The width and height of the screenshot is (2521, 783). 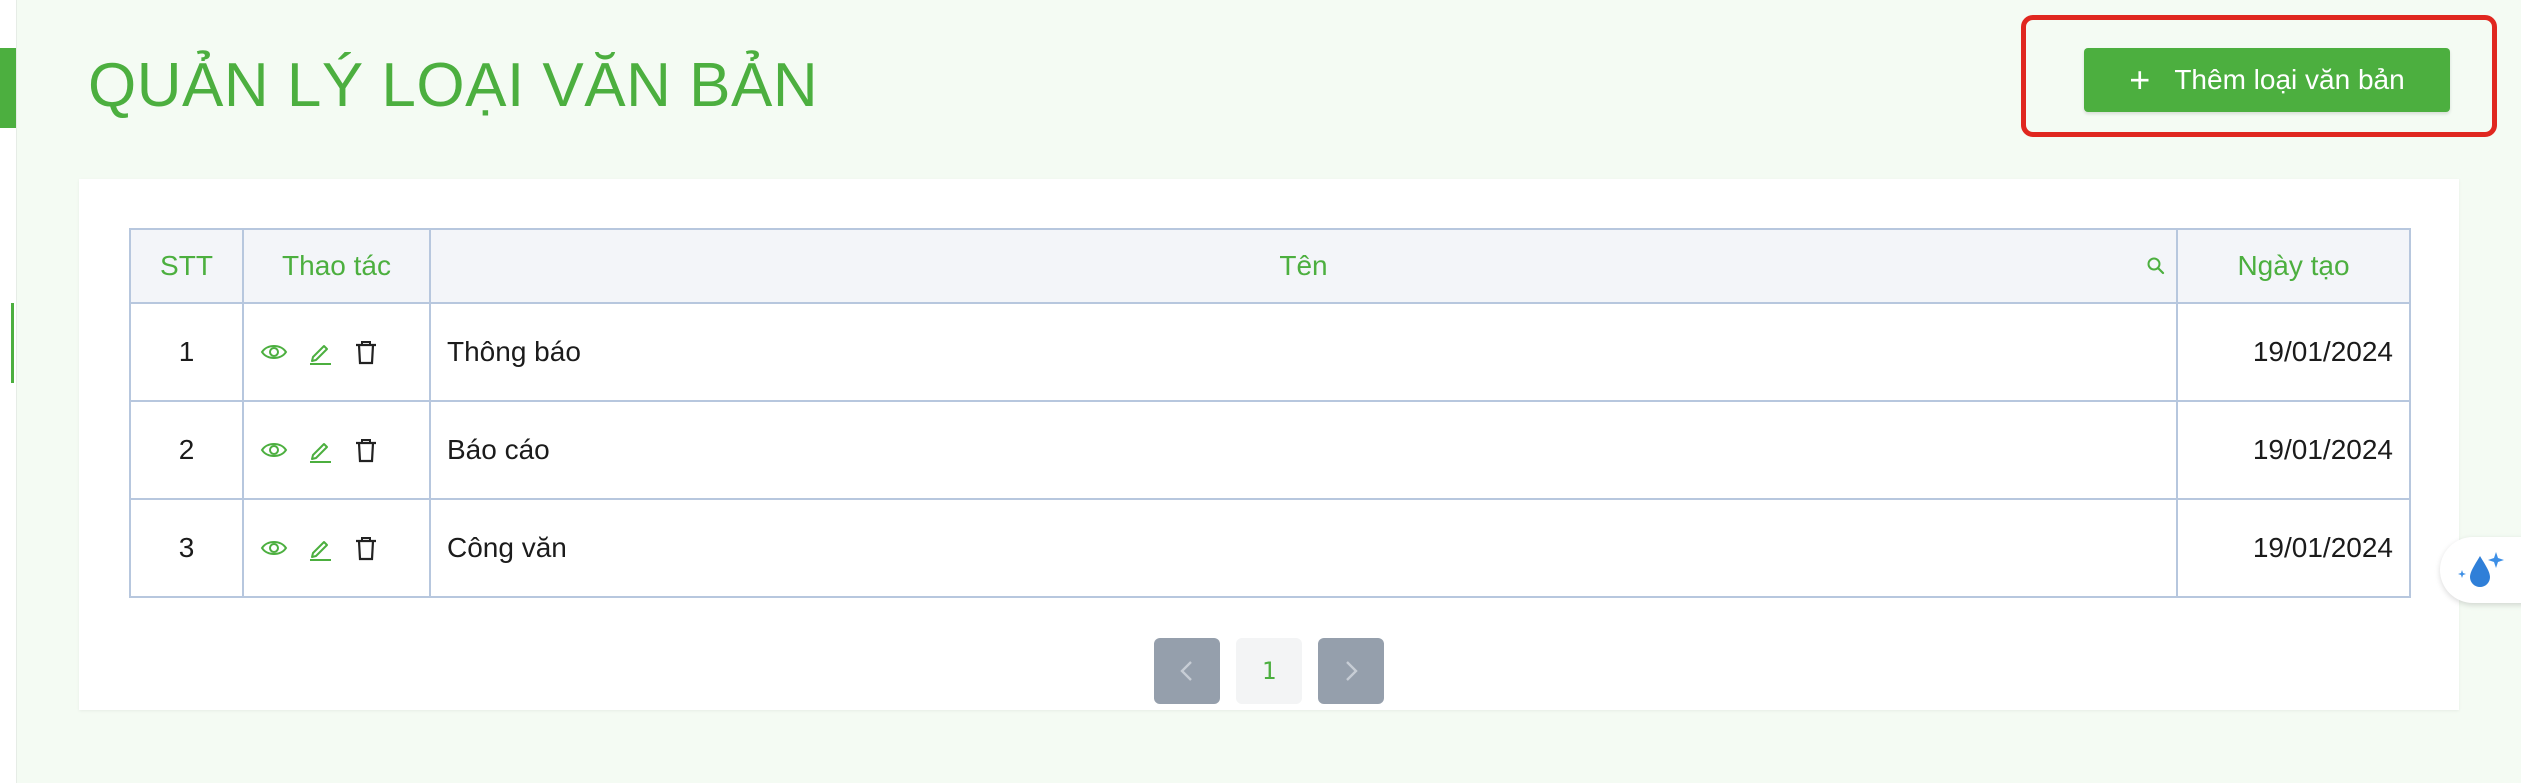 I want to click on cell-name: Thông báo, so click(x=1303, y=352).